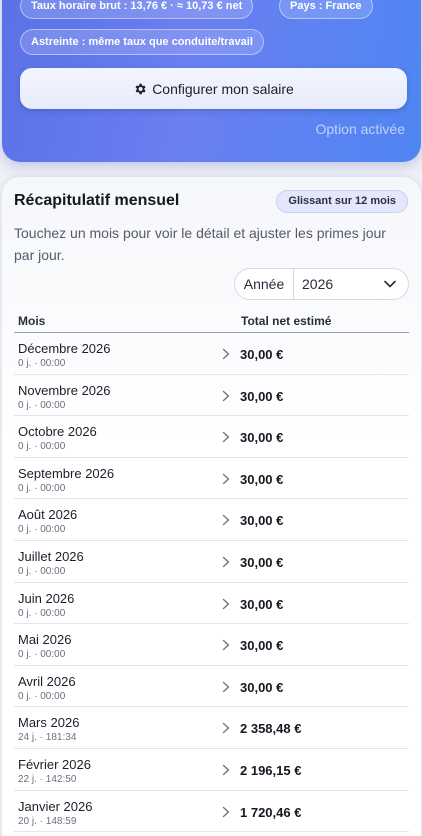 The height and width of the screenshot is (836, 422). Describe the element at coordinates (49, 723) in the screenshot. I see `row-month: Mars 2026` at that location.